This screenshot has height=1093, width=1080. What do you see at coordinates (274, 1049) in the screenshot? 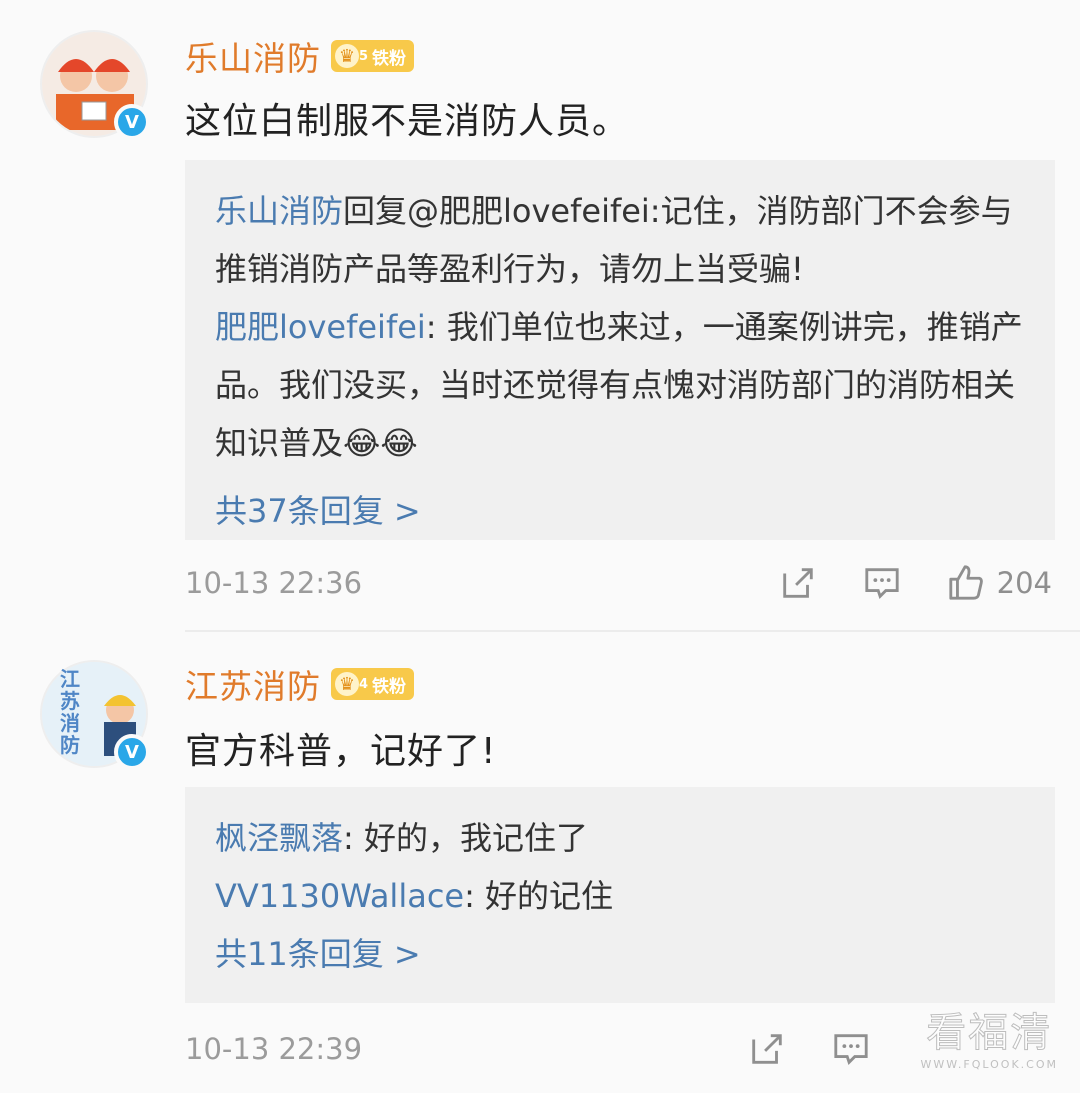
I see `timestamp: 10-13 22:39` at bounding box center [274, 1049].